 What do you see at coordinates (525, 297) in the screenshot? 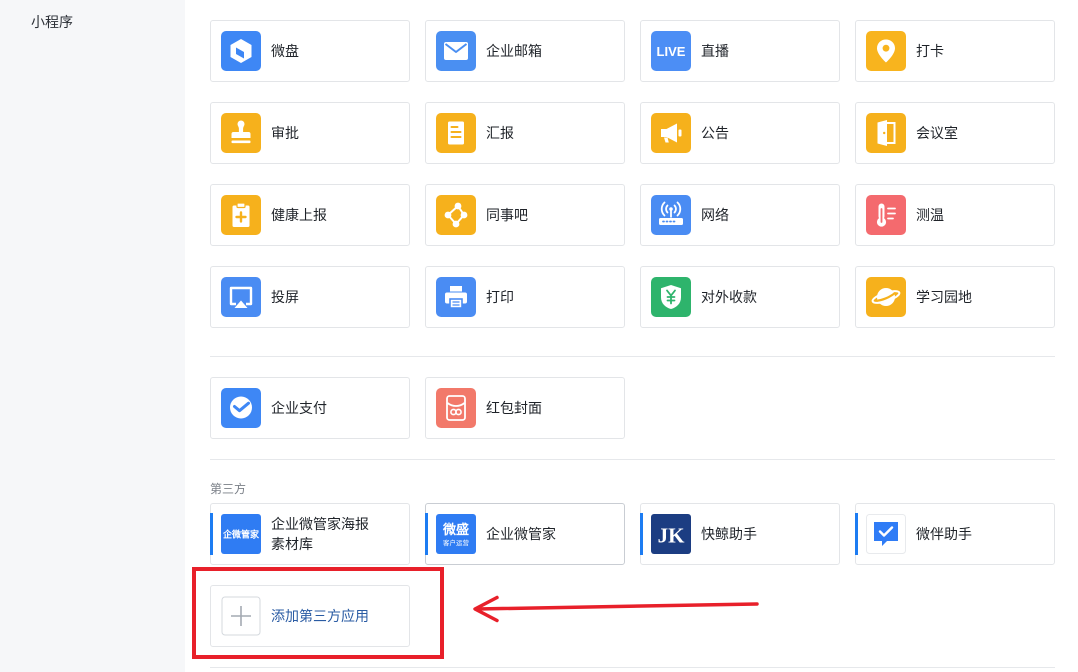
I see `app-print: 打印` at bounding box center [525, 297].